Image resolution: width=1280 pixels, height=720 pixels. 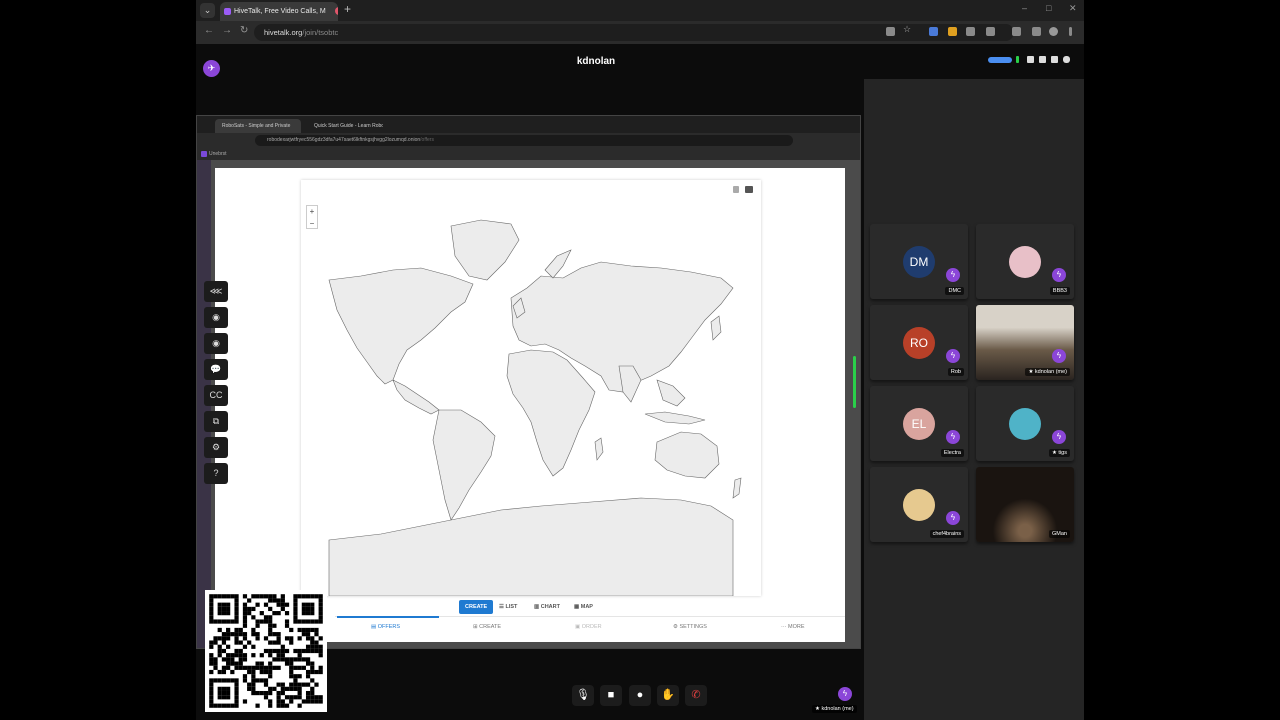 I want to click on order-label: ORDER, so click(x=591, y=627).